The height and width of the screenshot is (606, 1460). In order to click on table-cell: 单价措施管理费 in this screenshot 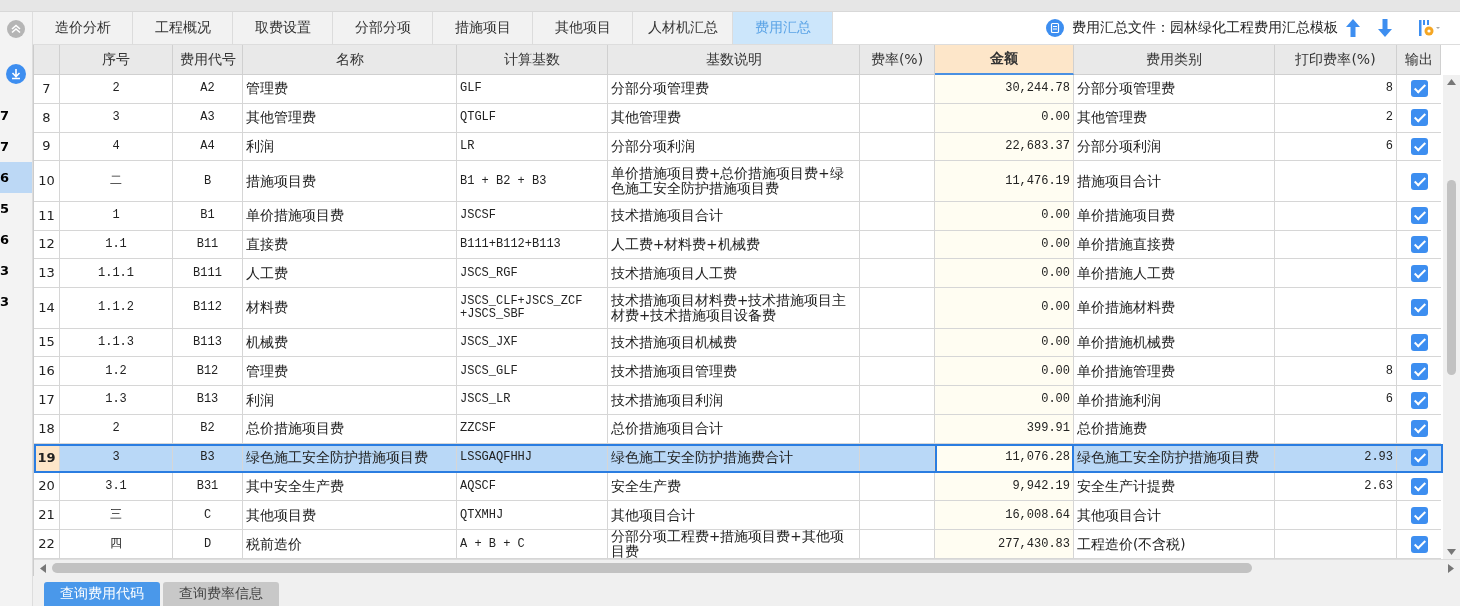, I will do `click(1174, 372)`.